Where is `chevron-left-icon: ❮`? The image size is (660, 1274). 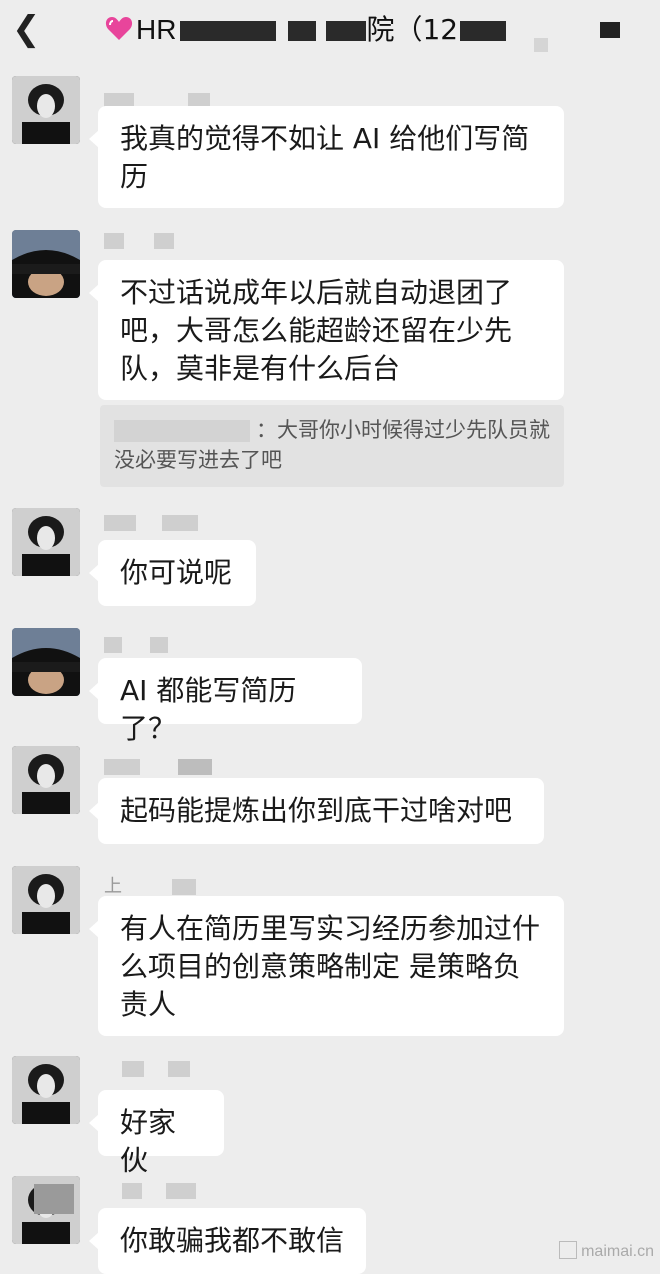 chevron-left-icon: ❮ is located at coordinates (27, 29).